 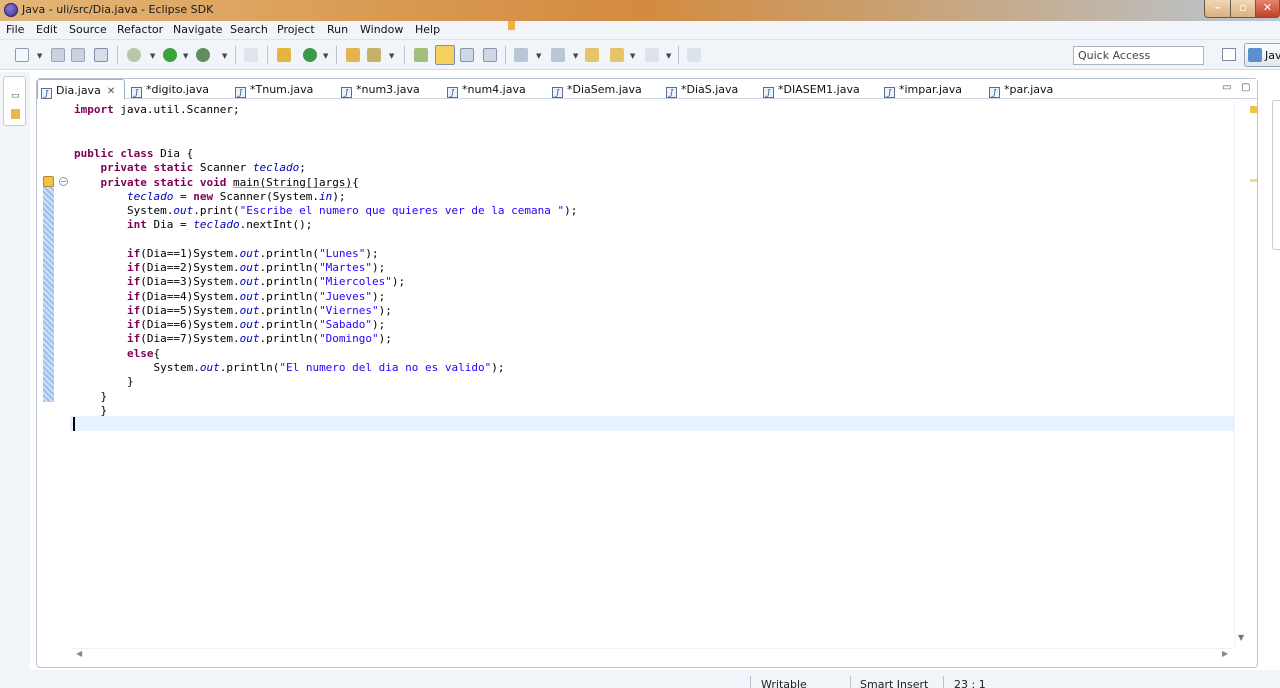 I want to click on menu-window: Window, so click(x=381, y=29).